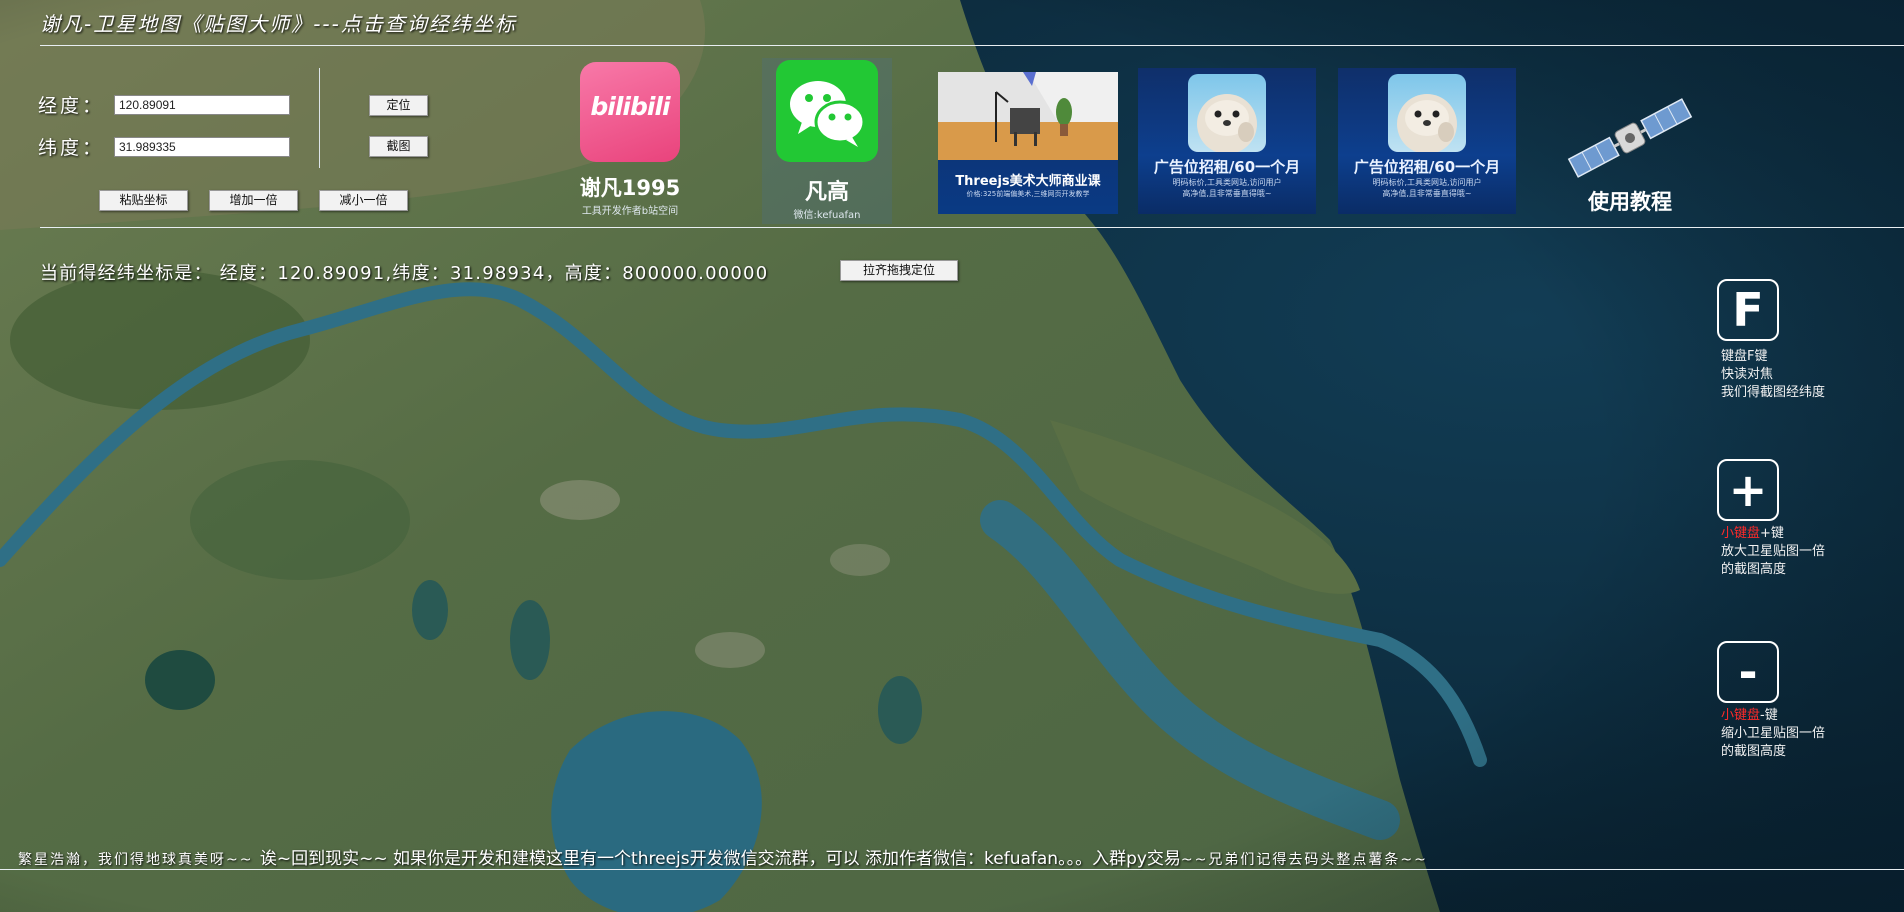 This screenshot has width=1904, height=912. Describe the element at coordinates (630, 106) in the screenshot. I see `bilibili-logo-text: bilibili` at that location.